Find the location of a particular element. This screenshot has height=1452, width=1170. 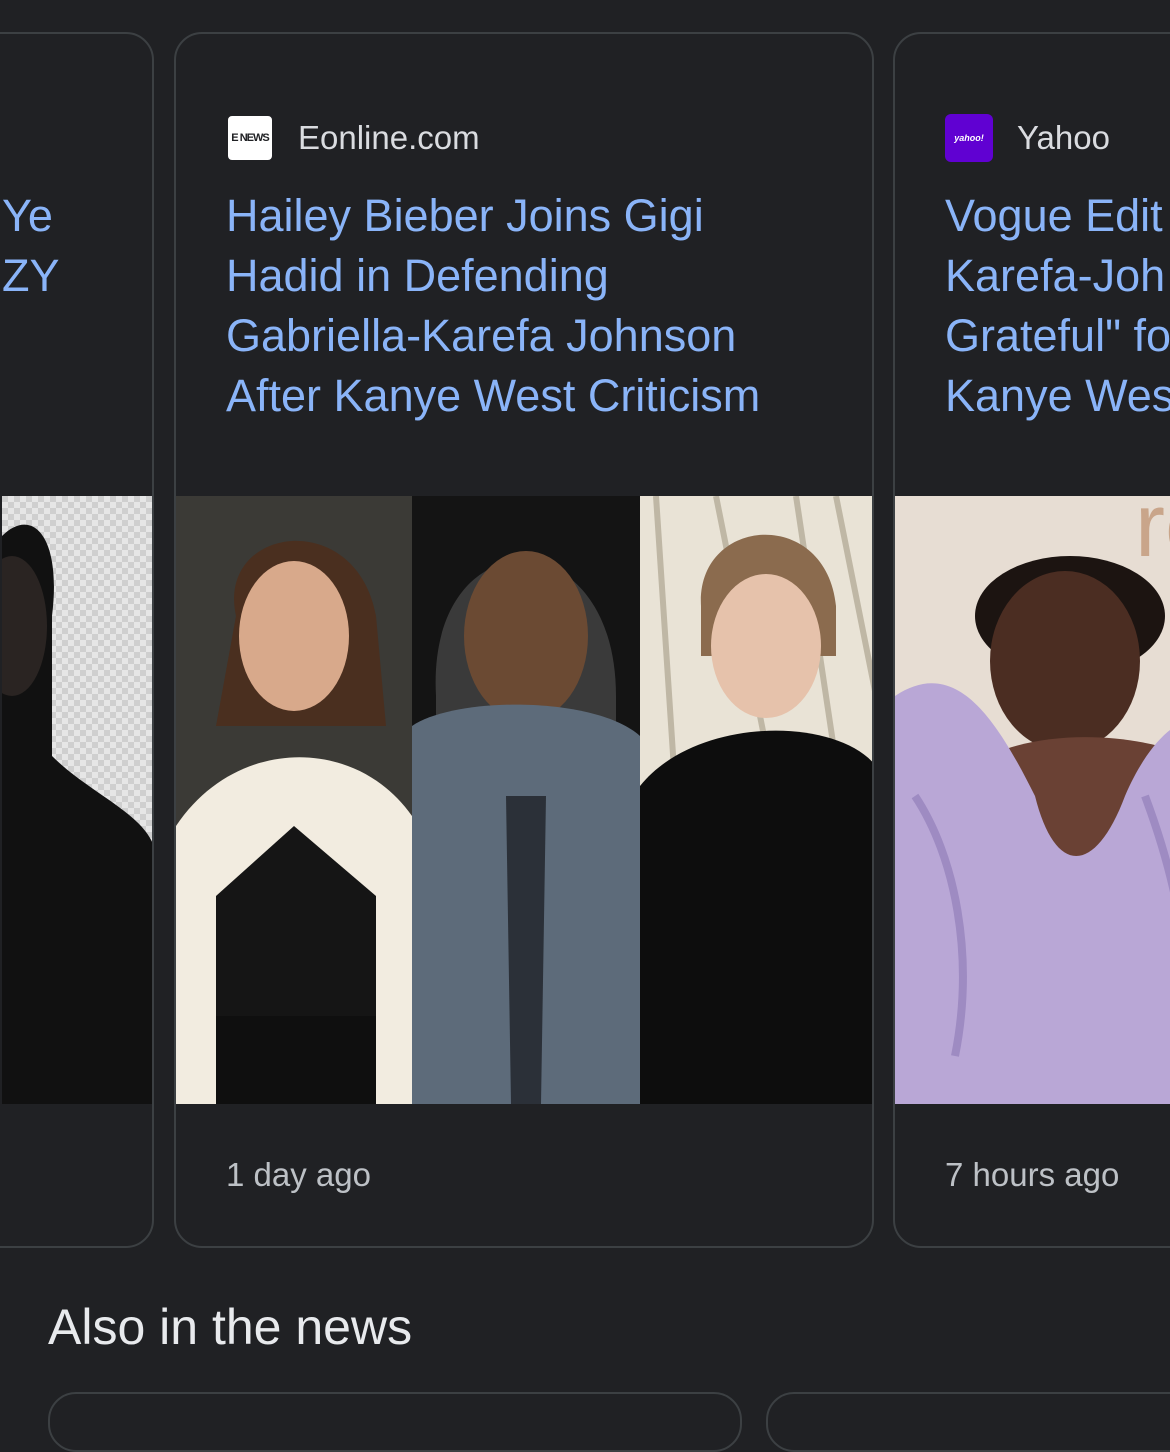

news-headline: Ye ZY is located at coordinates (77, 246).